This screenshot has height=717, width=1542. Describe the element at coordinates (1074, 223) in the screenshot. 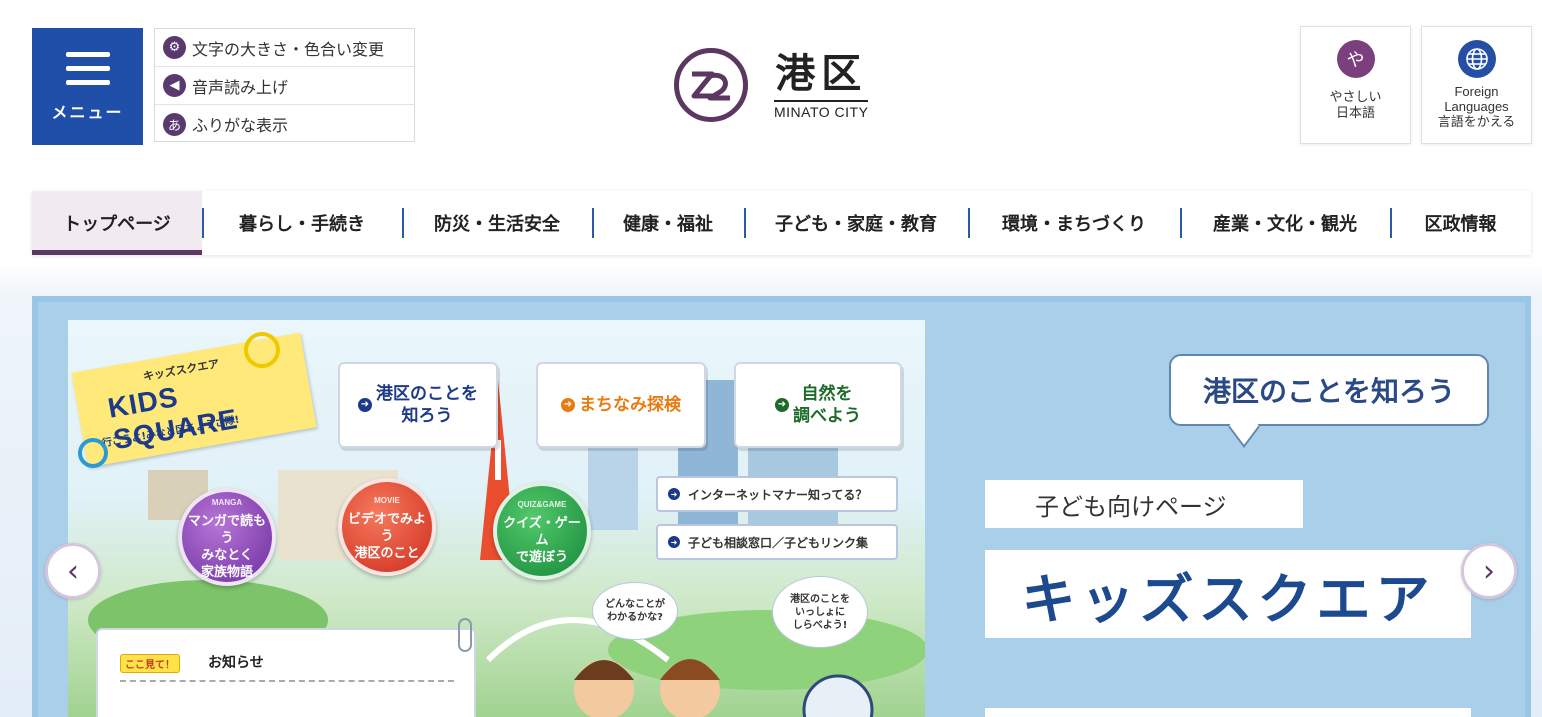

I see `nav-item-environment: 環境・まちづくり` at that location.